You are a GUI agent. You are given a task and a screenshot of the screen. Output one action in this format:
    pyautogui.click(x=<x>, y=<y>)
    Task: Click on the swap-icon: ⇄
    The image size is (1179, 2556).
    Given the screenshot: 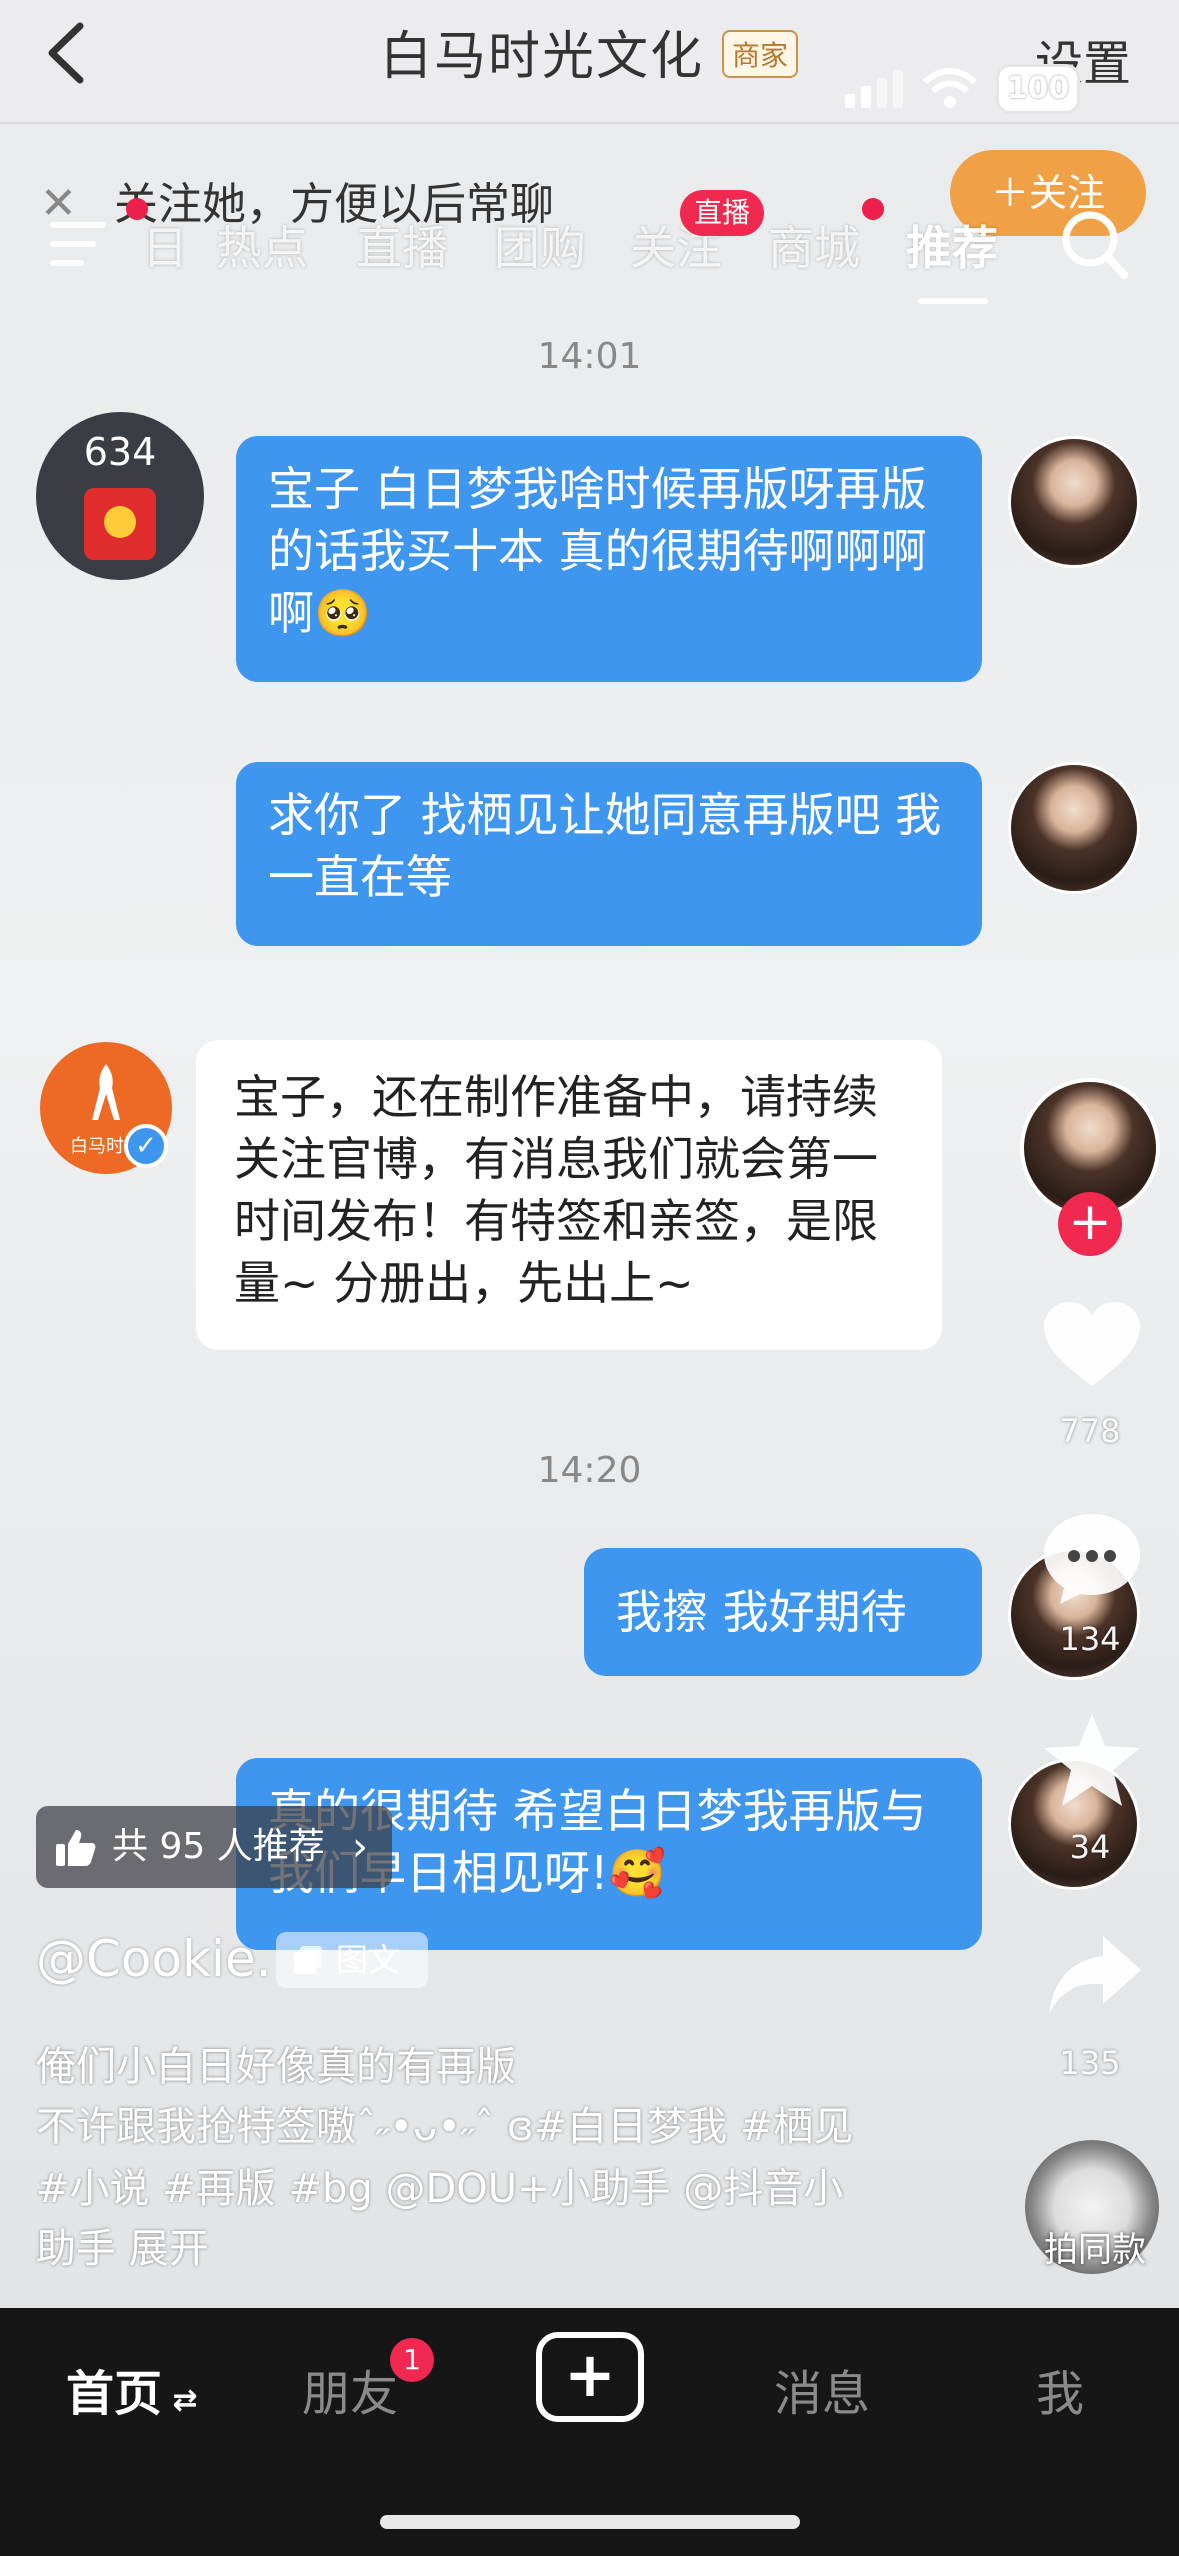 What is the action you would take?
    pyautogui.click(x=180, y=2400)
    